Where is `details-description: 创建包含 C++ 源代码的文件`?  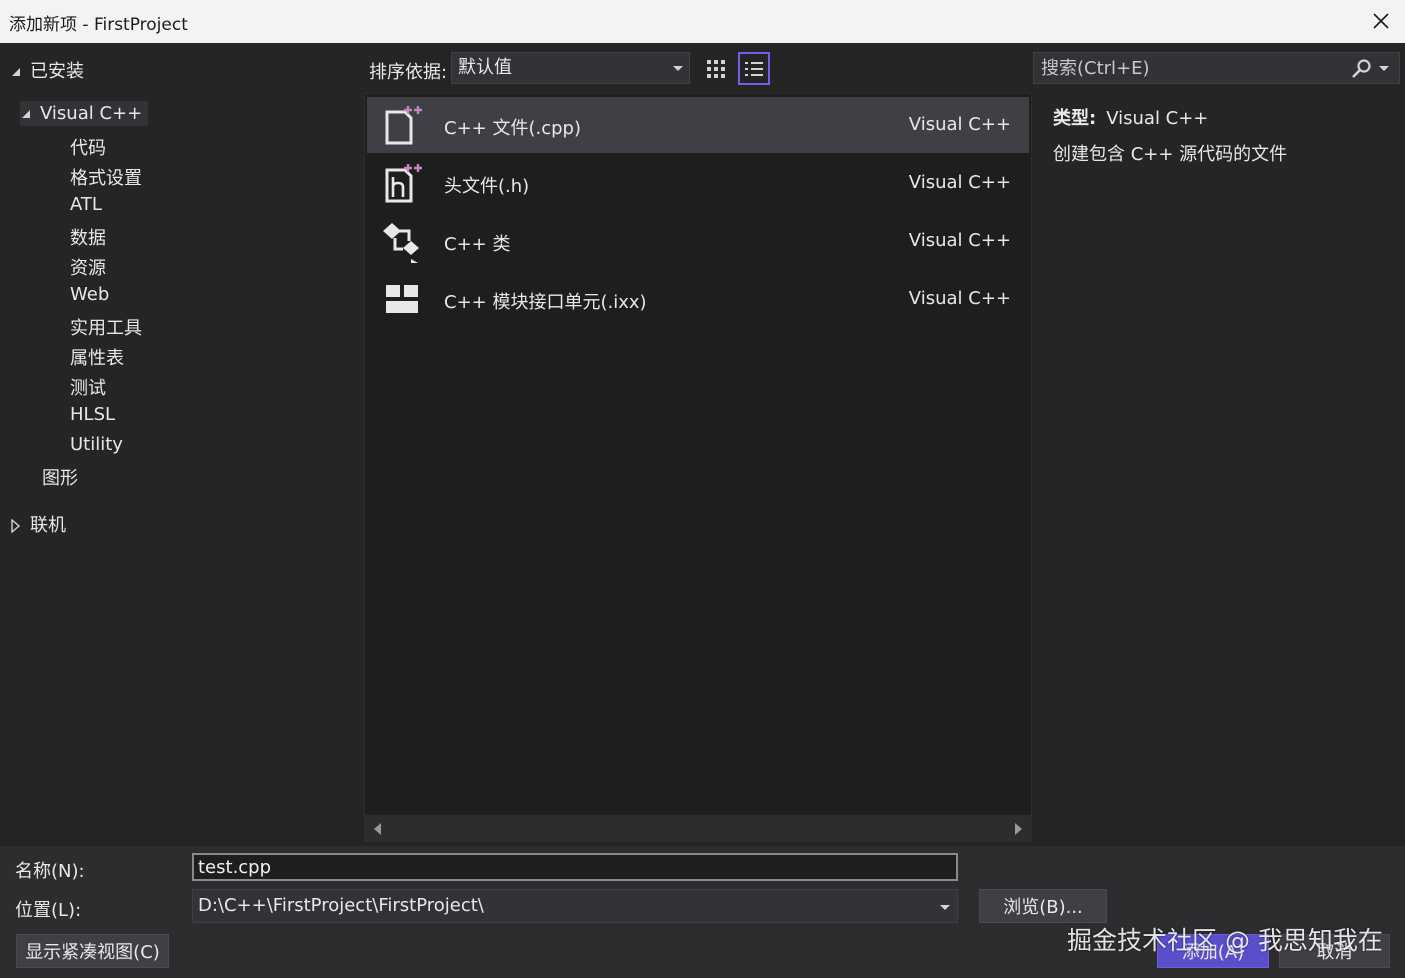
details-description: 创建包含 C++ 源代码的文件 is located at coordinates (1170, 154).